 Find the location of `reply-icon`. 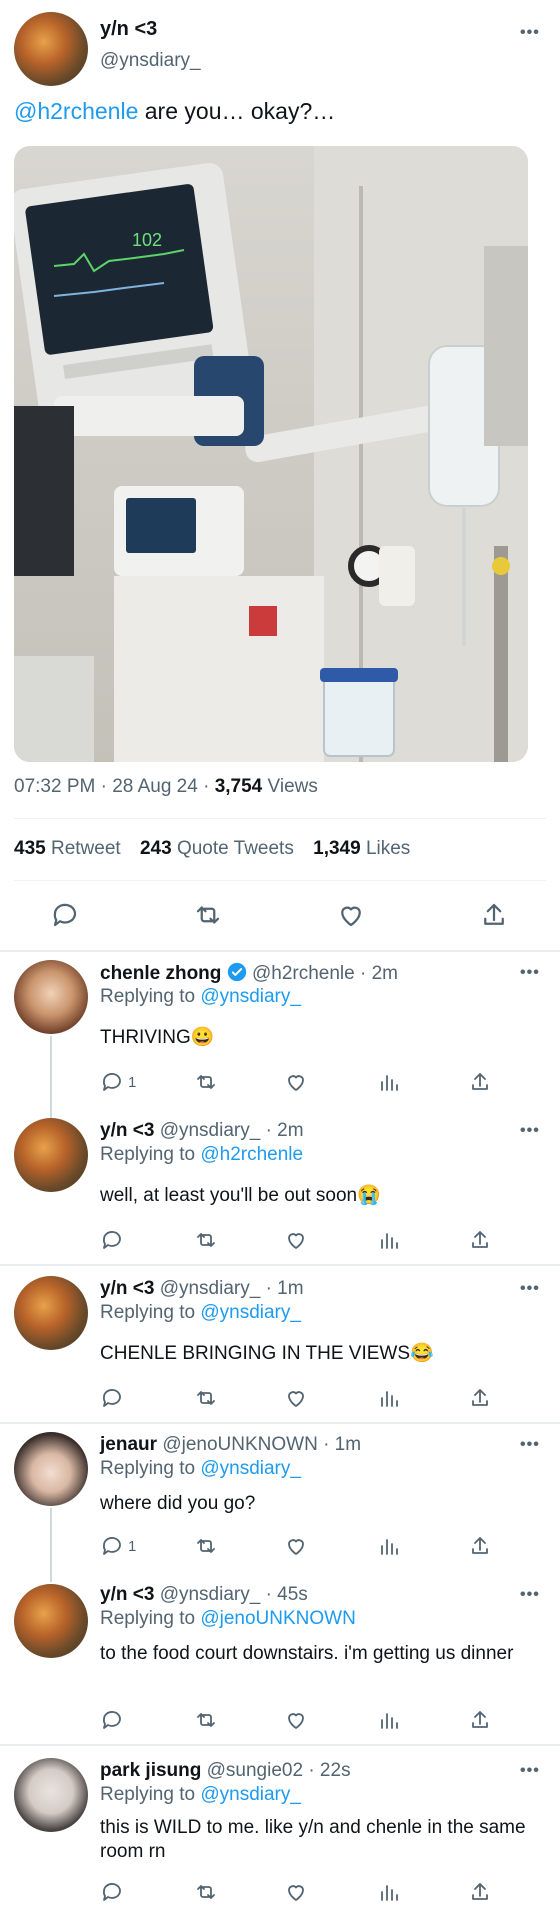

reply-icon is located at coordinates (111, 1720).